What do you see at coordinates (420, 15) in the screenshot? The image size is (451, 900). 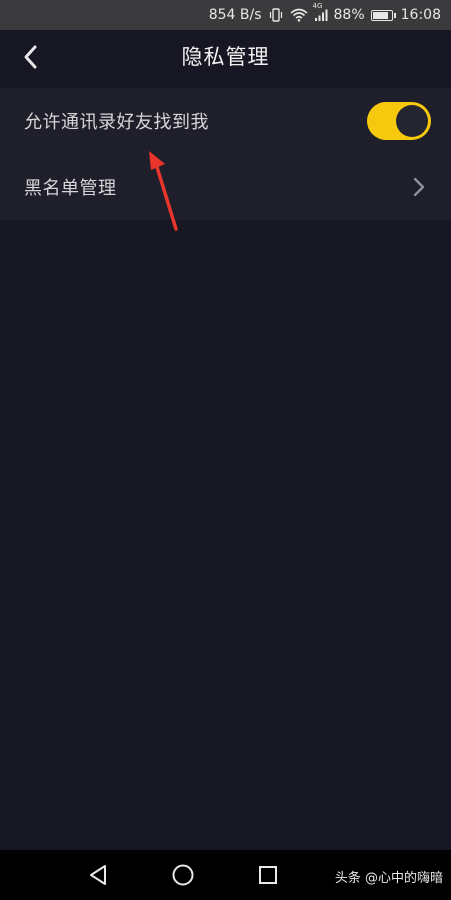 I see `clock: 16:08` at bounding box center [420, 15].